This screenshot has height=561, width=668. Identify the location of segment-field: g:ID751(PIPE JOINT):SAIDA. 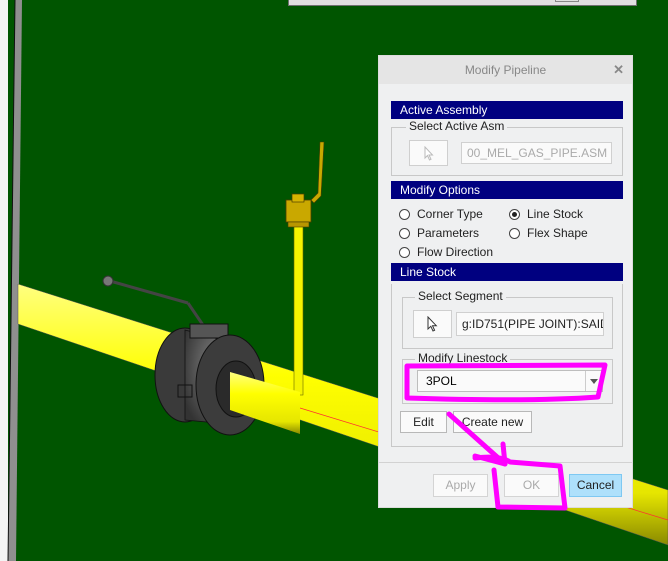
(530, 324).